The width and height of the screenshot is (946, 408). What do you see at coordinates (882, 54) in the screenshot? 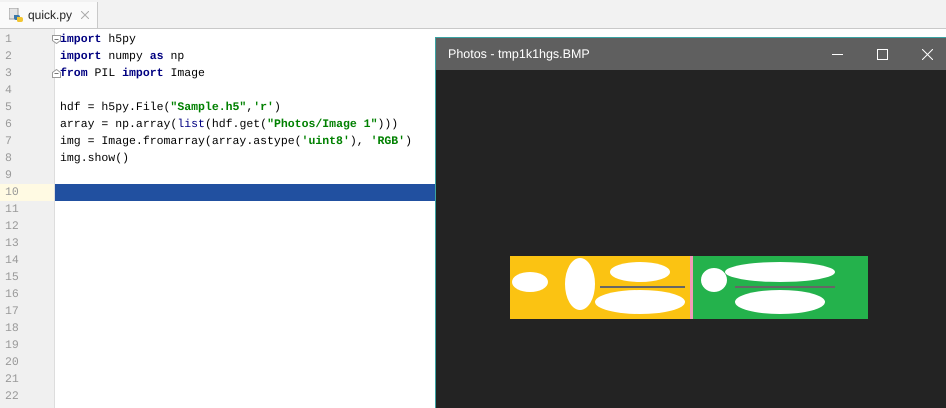
I see `maximize-icon` at bounding box center [882, 54].